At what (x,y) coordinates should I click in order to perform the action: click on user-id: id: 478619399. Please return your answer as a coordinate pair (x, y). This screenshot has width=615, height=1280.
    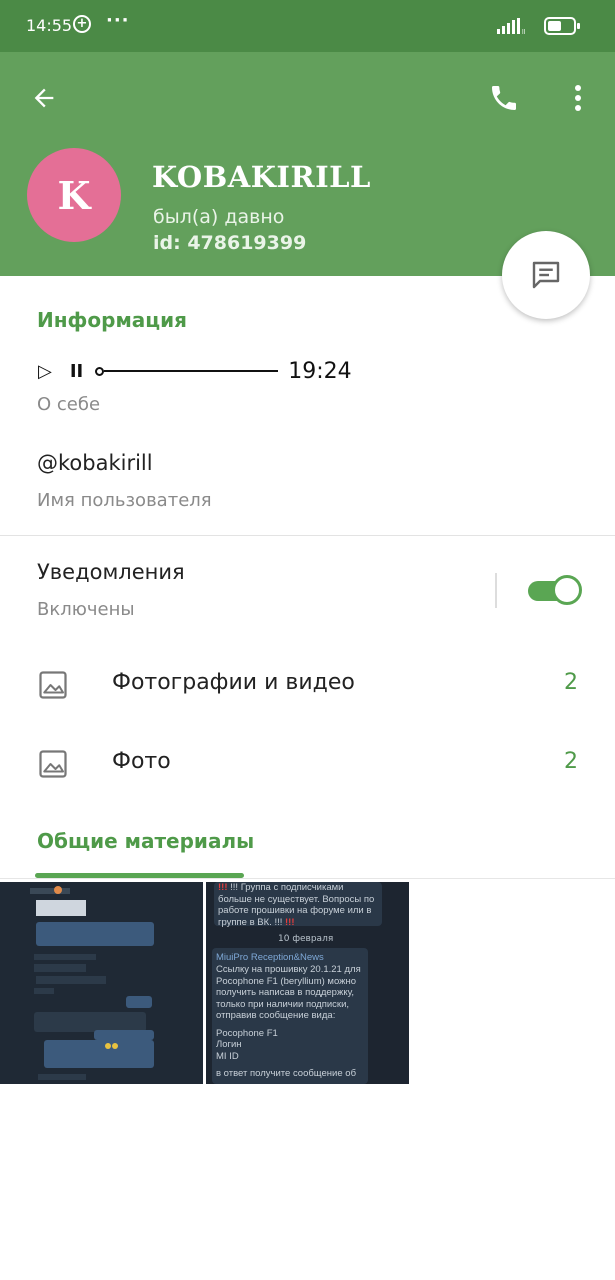
    Looking at the image, I should click on (230, 243).